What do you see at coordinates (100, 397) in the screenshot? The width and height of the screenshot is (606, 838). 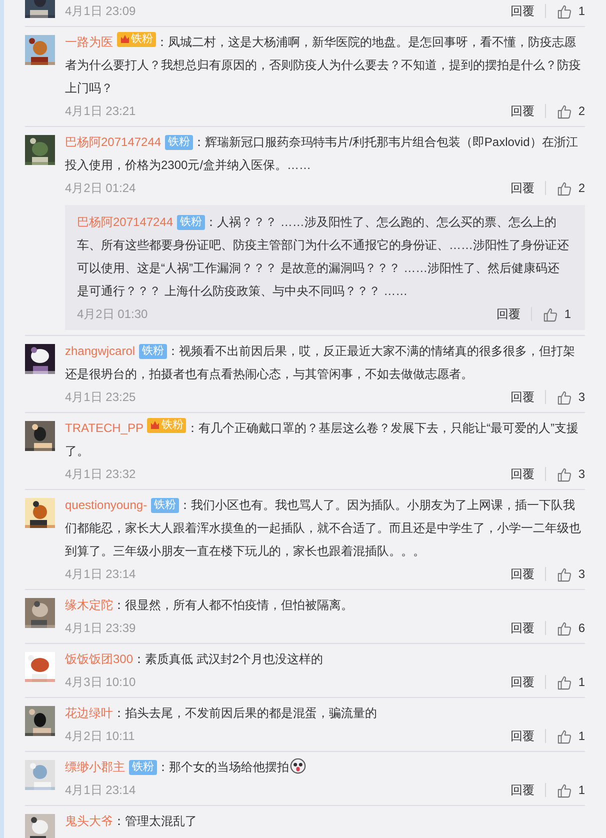 I see `timestamp: 4月1日 23:25` at bounding box center [100, 397].